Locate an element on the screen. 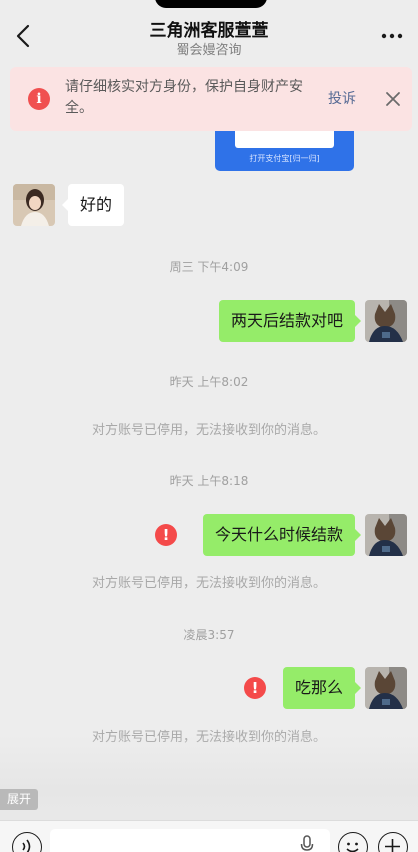  message-input is located at coordinates (190, 840).